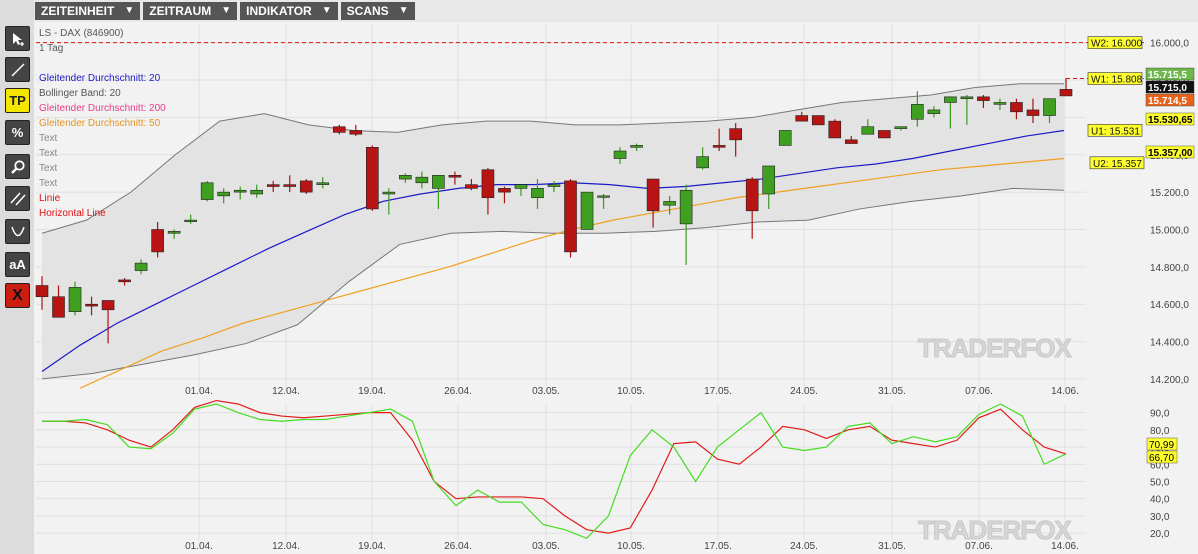 The height and width of the screenshot is (554, 1198). I want to click on legend-item: Horizontal Line, so click(72, 213).